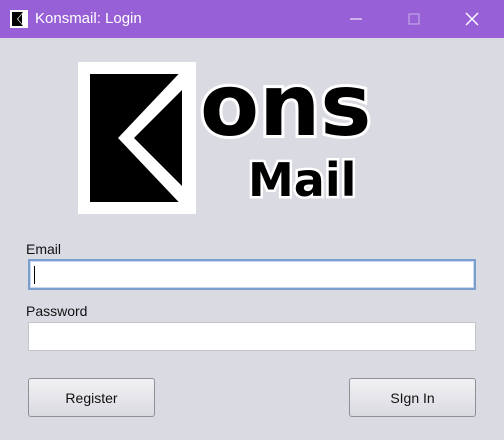  What do you see at coordinates (412, 397) in the screenshot?
I see `sign-in-button: SIgn In` at bounding box center [412, 397].